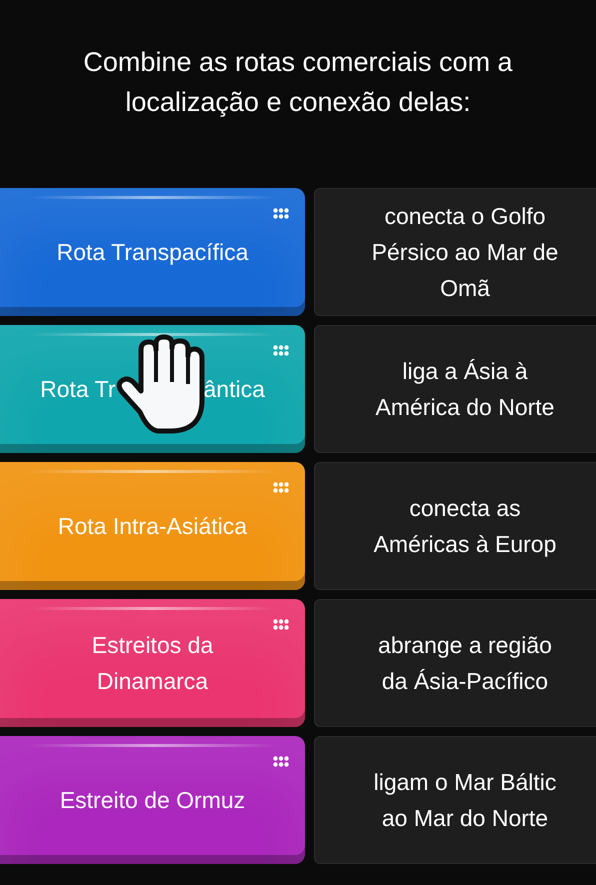 The height and width of the screenshot is (885, 596). What do you see at coordinates (465, 371) in the screenshot?
I see `description-text: liga a Ásia à` at bounding box center [465, 371].